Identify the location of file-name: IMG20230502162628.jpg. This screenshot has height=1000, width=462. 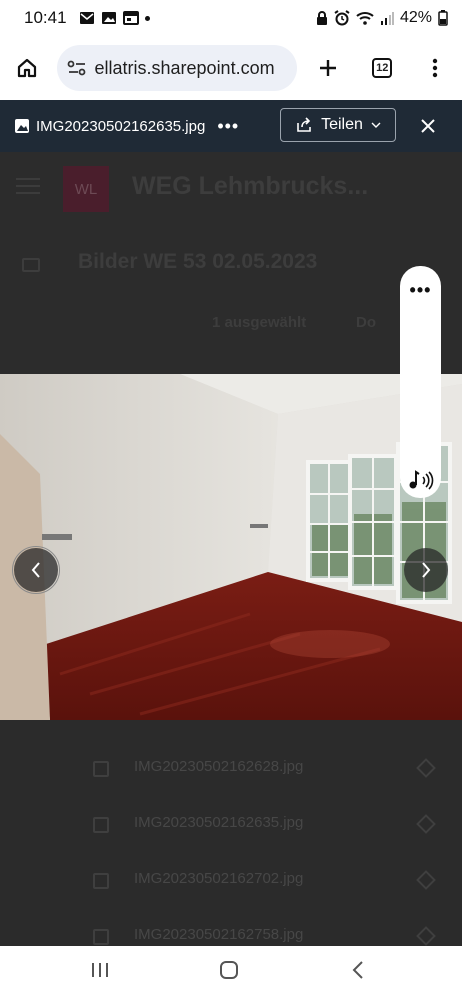
(219, 766).